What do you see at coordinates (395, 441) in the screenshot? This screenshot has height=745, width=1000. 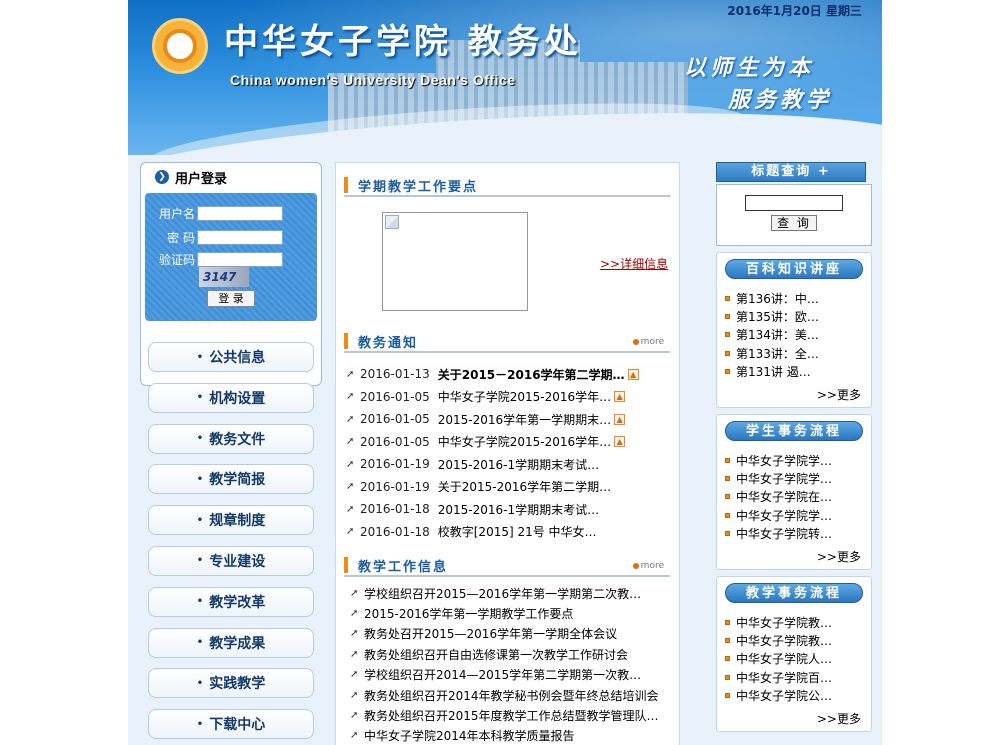 I see `notice-date: 2016-01-05` at bounding box center [395, 441].